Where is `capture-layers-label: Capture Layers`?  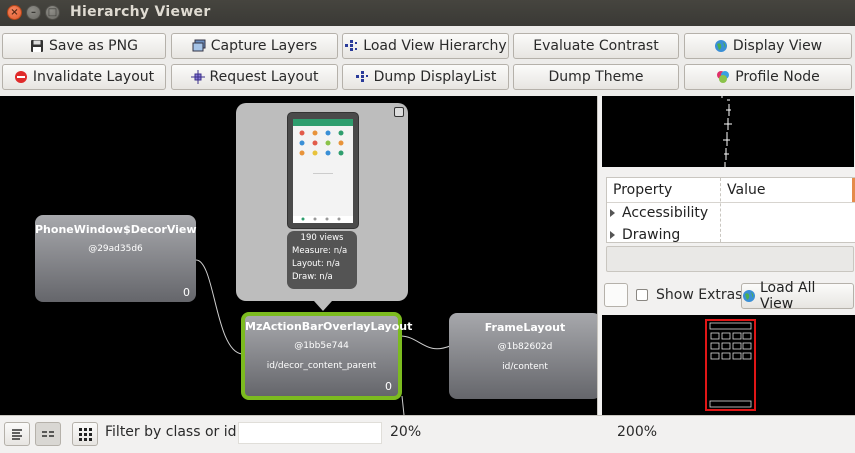
capture-layers-label: Capture Layers is located at coordinates (264, 46).